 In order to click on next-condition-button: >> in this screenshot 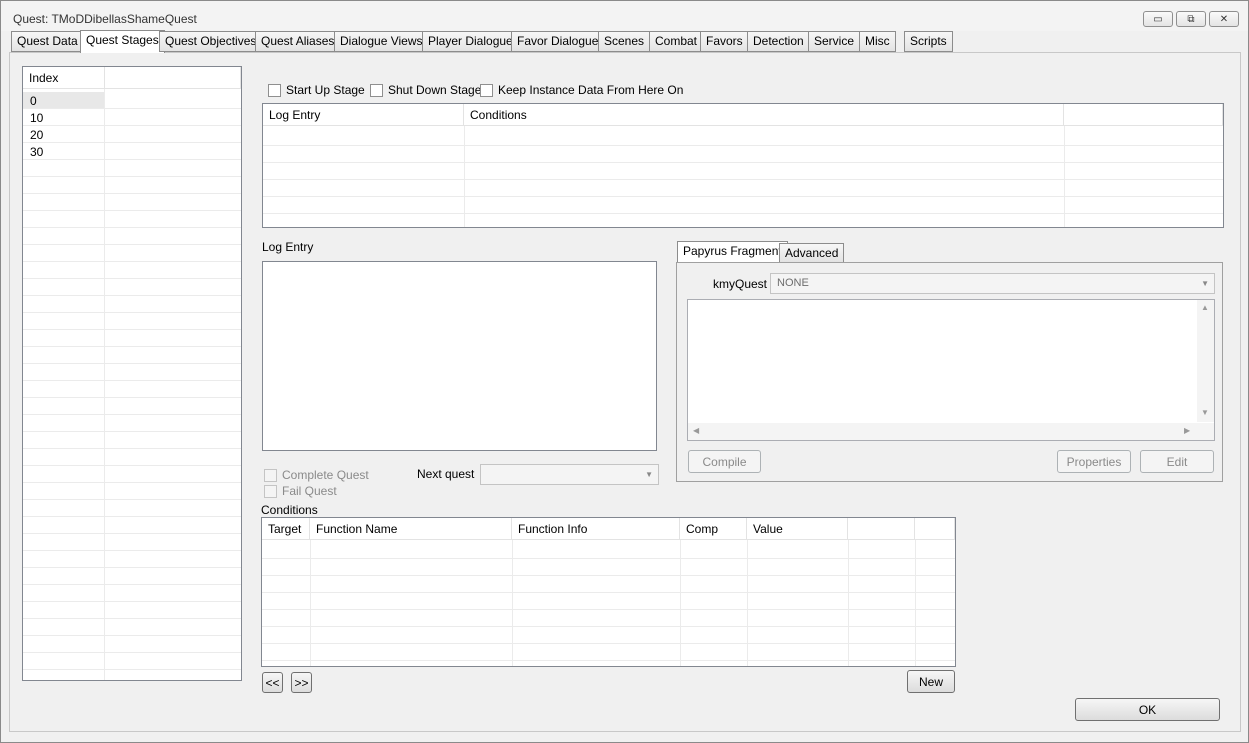, I will do `click(301, 682)`.